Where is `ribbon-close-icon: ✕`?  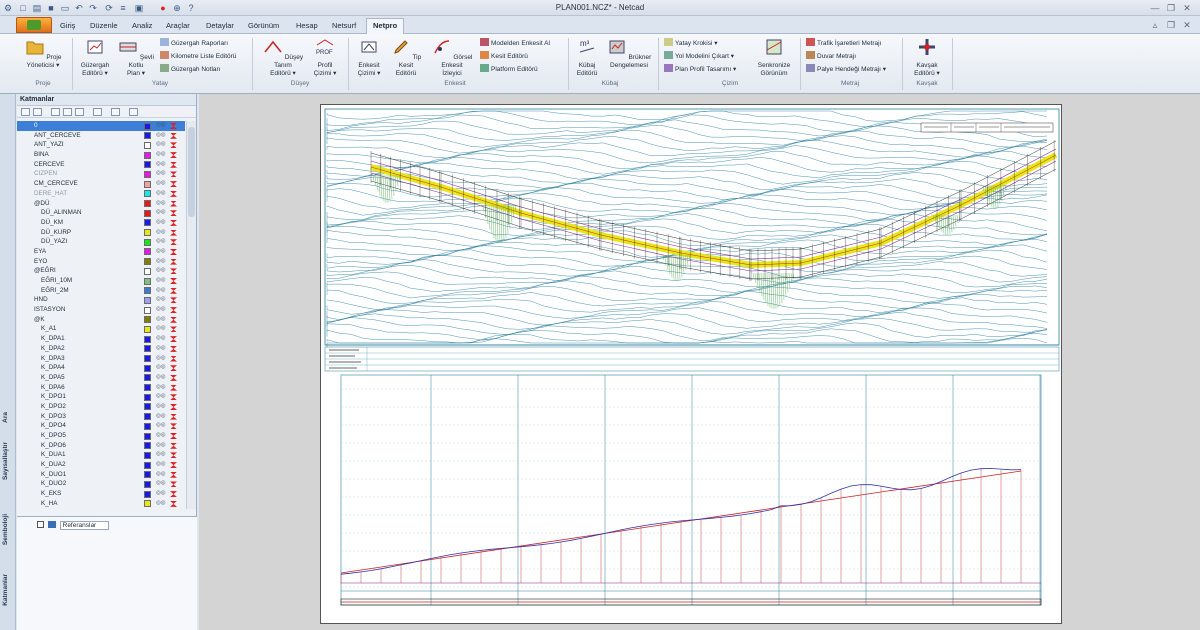
ribbon-close-icon: ✕ is located at coordinates (1187, 25).